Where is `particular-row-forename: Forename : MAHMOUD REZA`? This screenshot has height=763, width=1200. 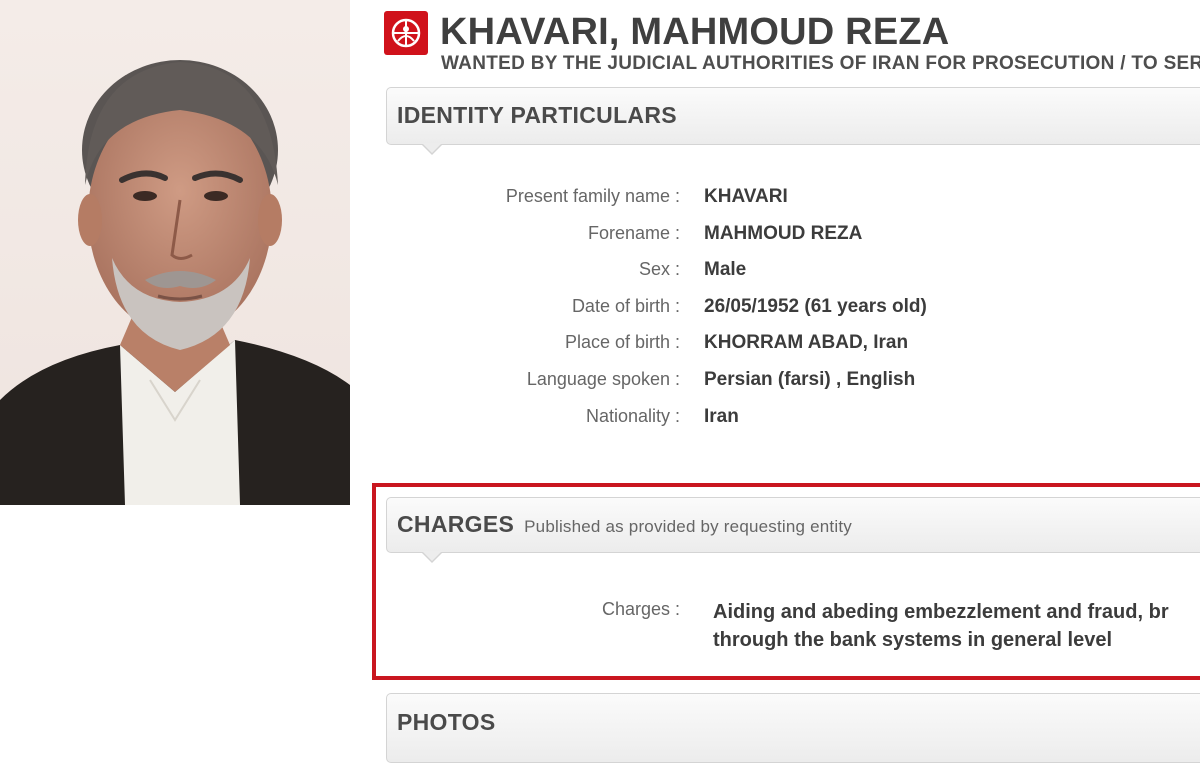
particular-row-forename: Forename : MAHMOUD REZA is located at coordinates (820, 237).